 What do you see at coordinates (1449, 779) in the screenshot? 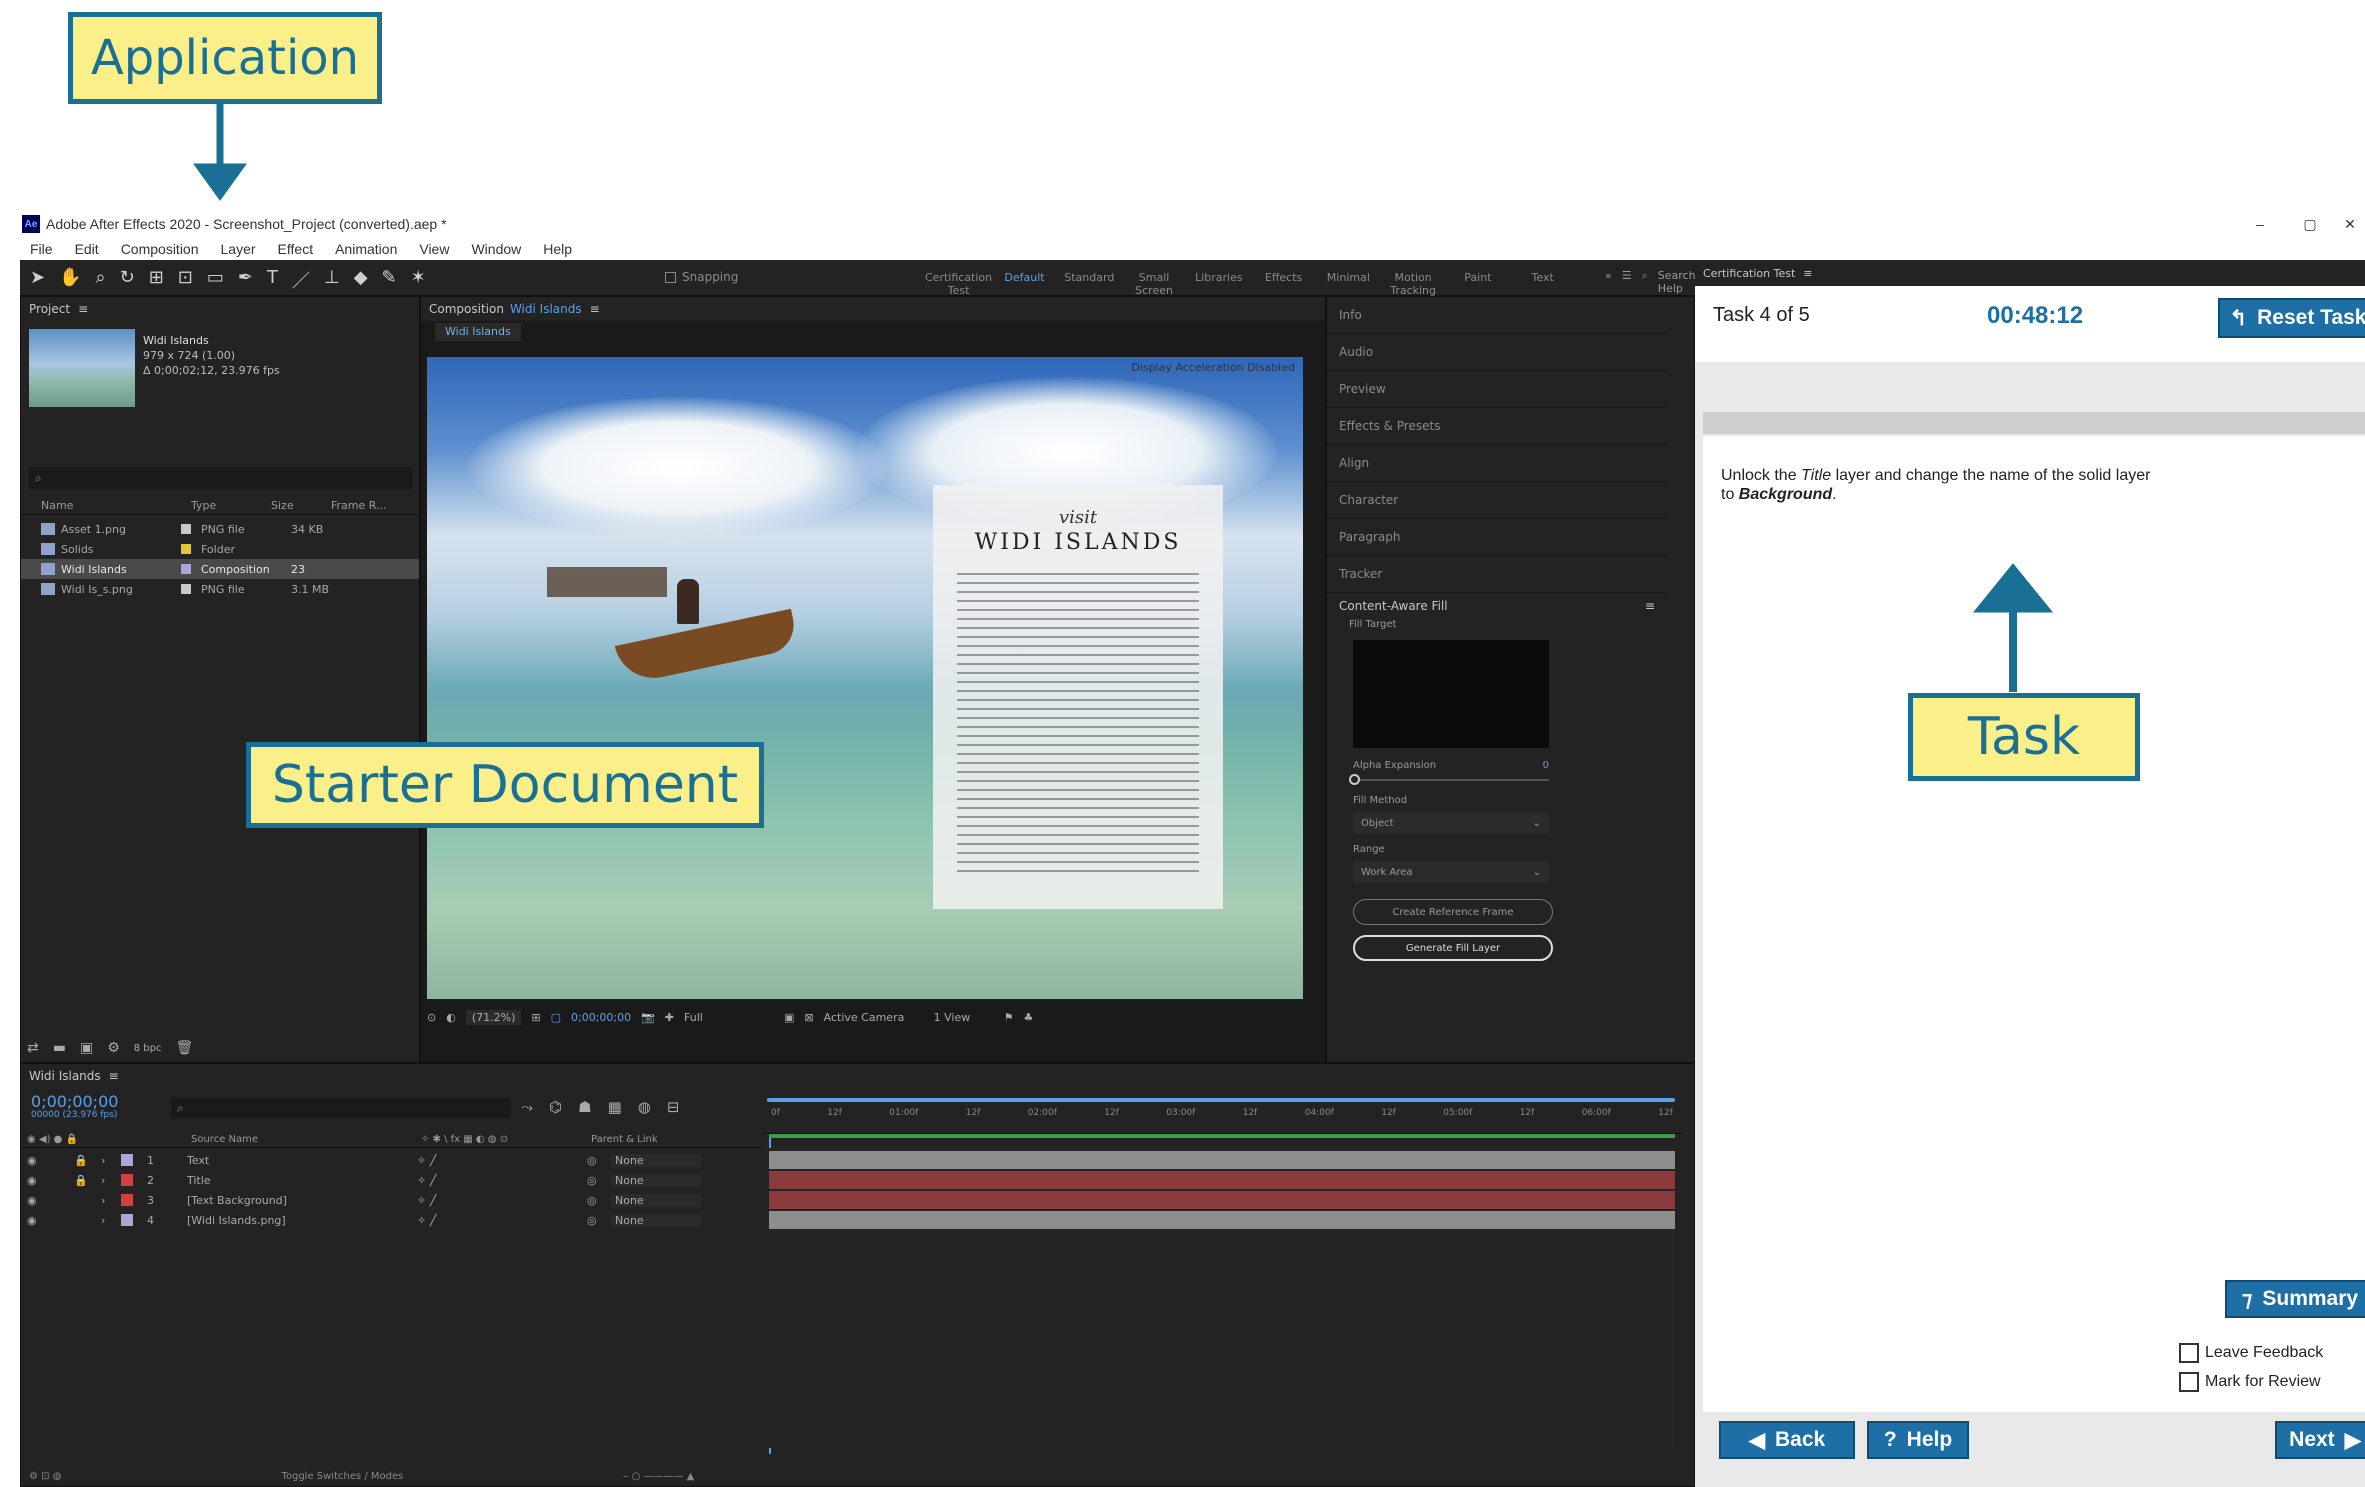
I see `caf-alpha-slider` at bounding box center [1449, 779].